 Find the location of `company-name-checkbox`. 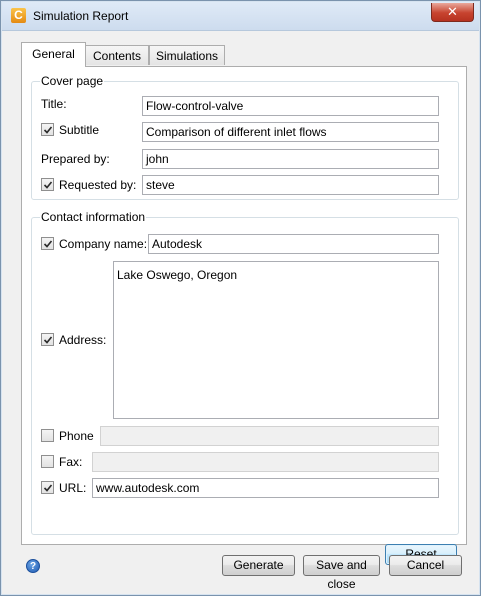

company-name-checkbox is located at coordinates (47, 243).